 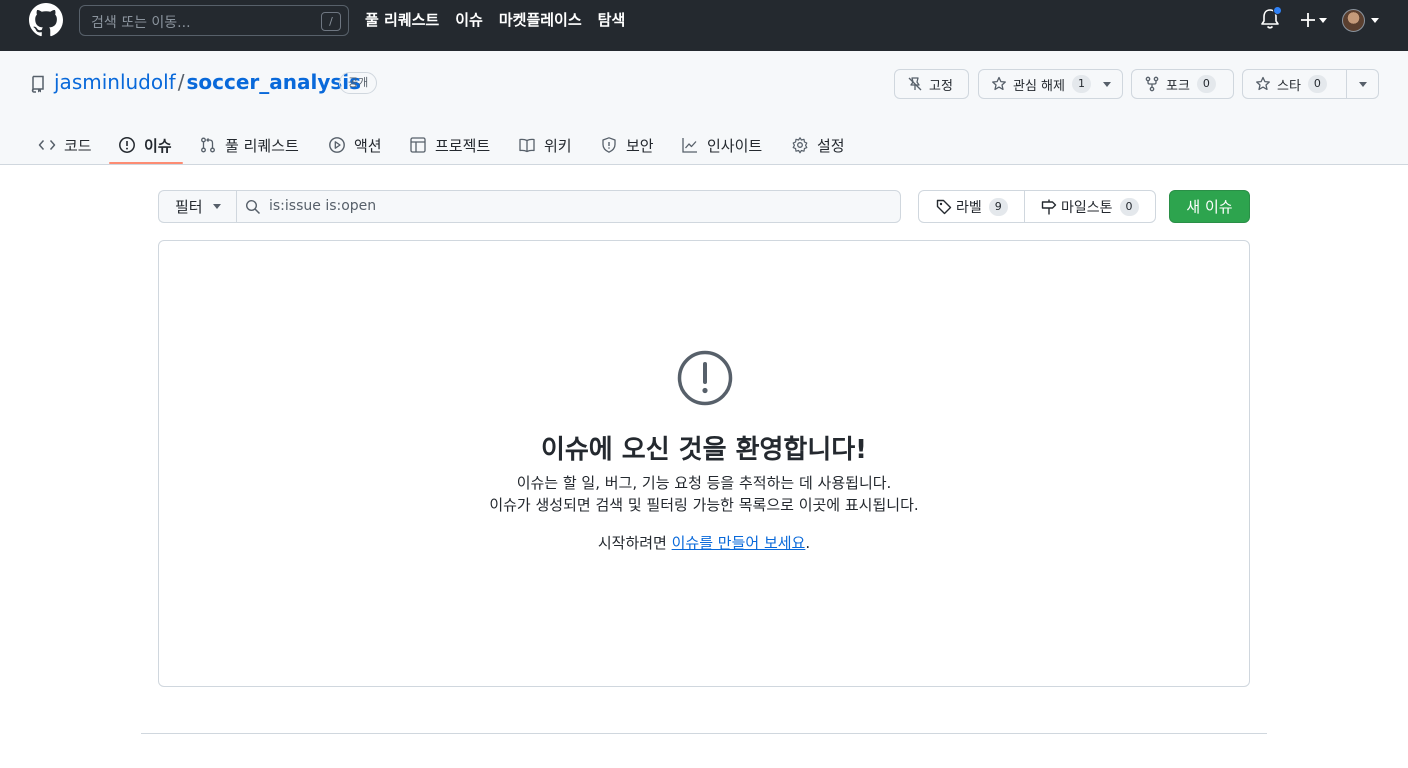 What do you see at coordinates (337, 145) in the screenshot?
I see `play-icon` at bounding box center [337, 145].